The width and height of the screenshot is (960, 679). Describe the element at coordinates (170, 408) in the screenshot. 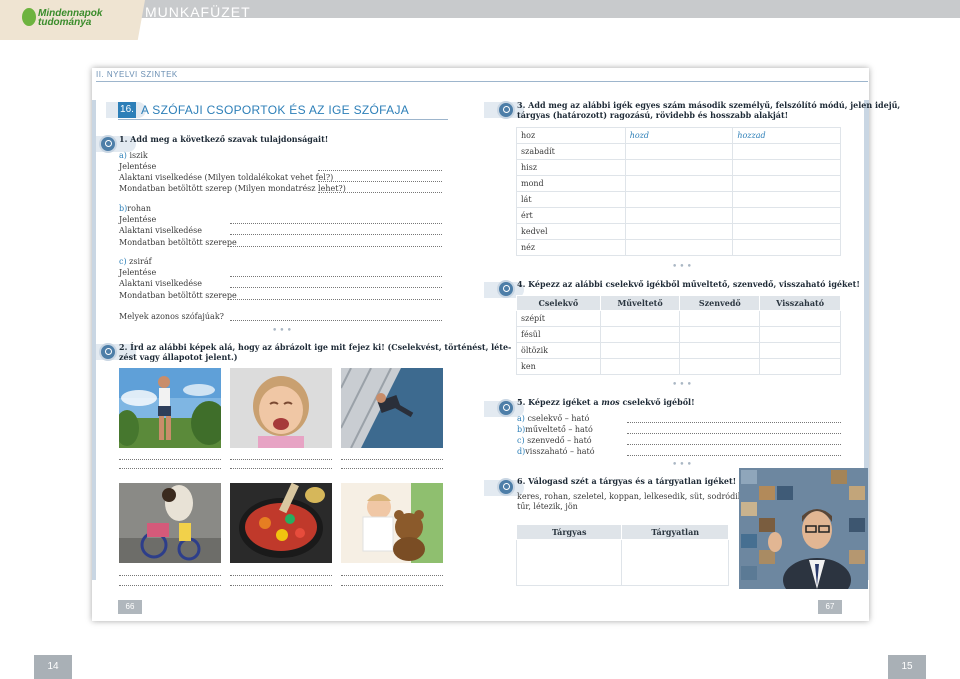

I see `photo-running-woman` at that location.